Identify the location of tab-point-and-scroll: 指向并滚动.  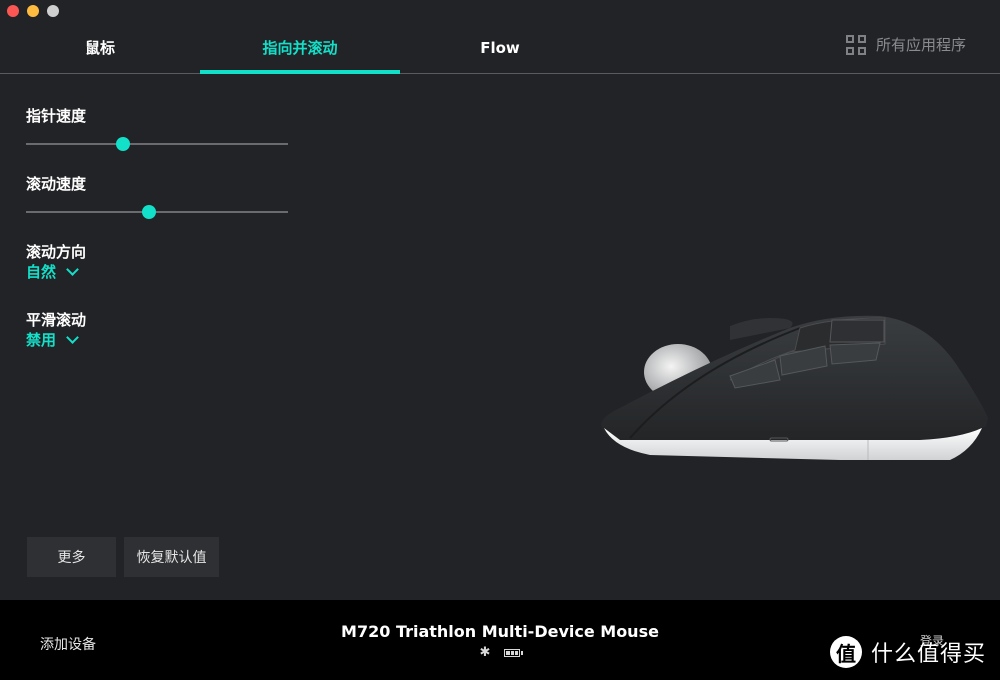
(300, 47).